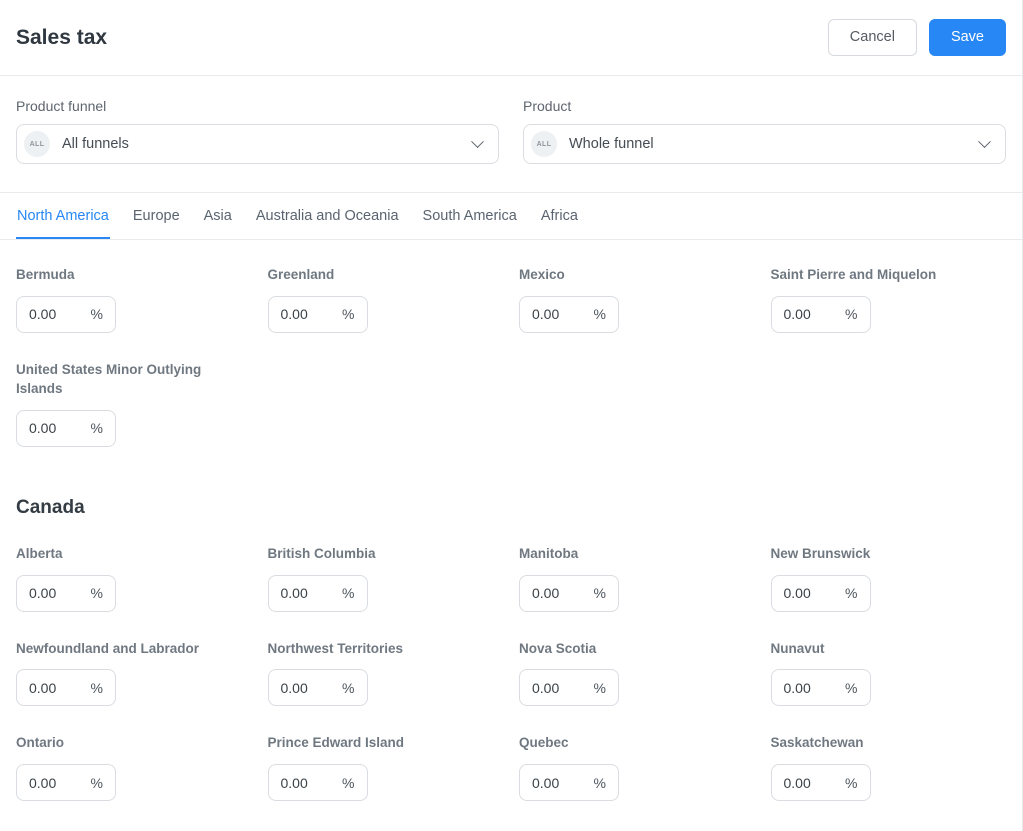 Image resolution: width=1023 pixels, height=831 pixels. I want to click on tax-rate-input-united-states-minor-outlying-islands: %, so click(66, 428).